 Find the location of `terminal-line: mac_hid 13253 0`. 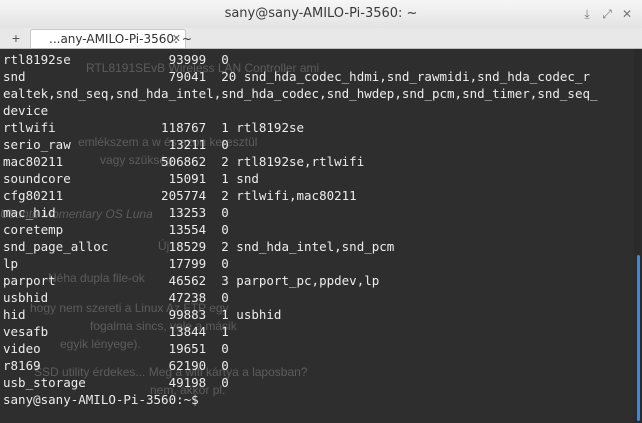

terminal-line: mac_hid 13253 0 is located at coordinates (116, 212).